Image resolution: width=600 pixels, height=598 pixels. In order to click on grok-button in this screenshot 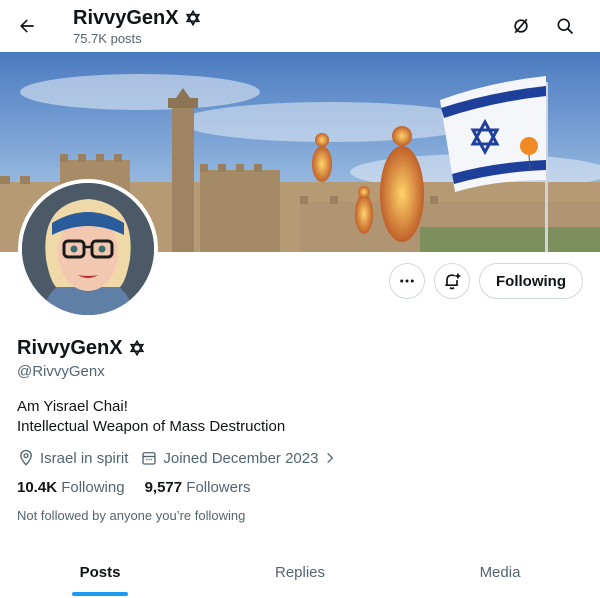, I will do `click(521, 26)`.